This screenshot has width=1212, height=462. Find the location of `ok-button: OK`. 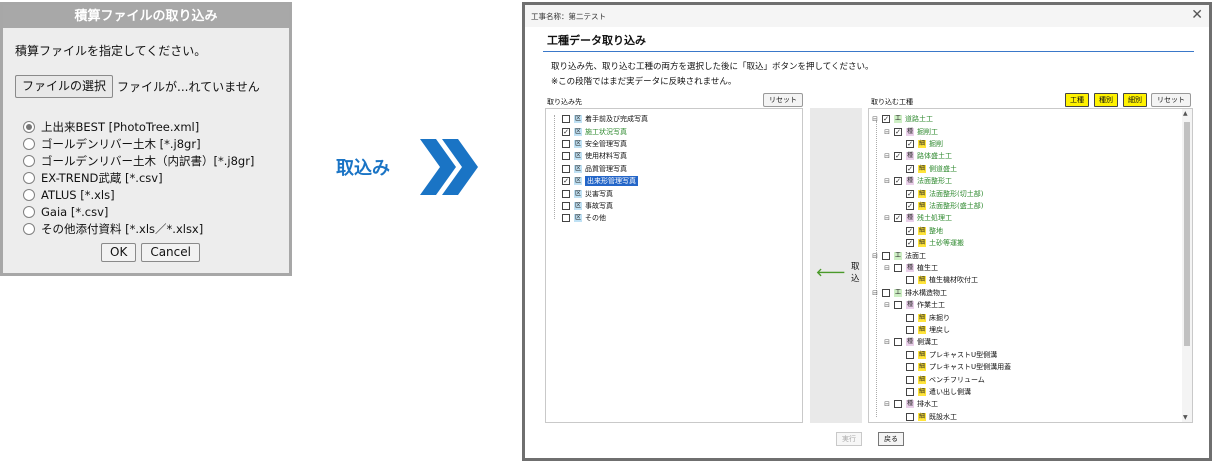

ok-button: OK is located at coordinates (119, 252).